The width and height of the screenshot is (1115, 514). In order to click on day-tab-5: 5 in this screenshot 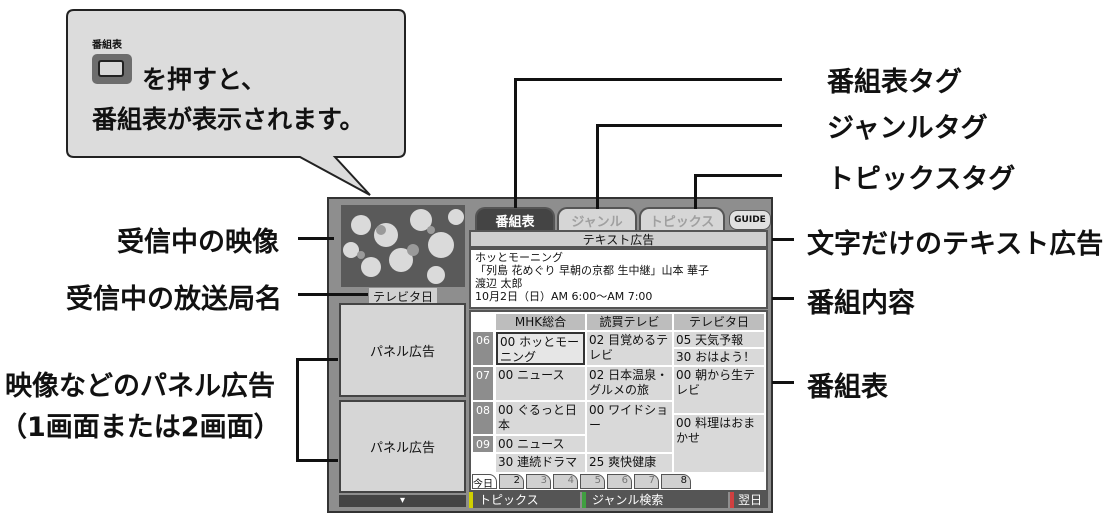, I will do `click(592, 481)`.